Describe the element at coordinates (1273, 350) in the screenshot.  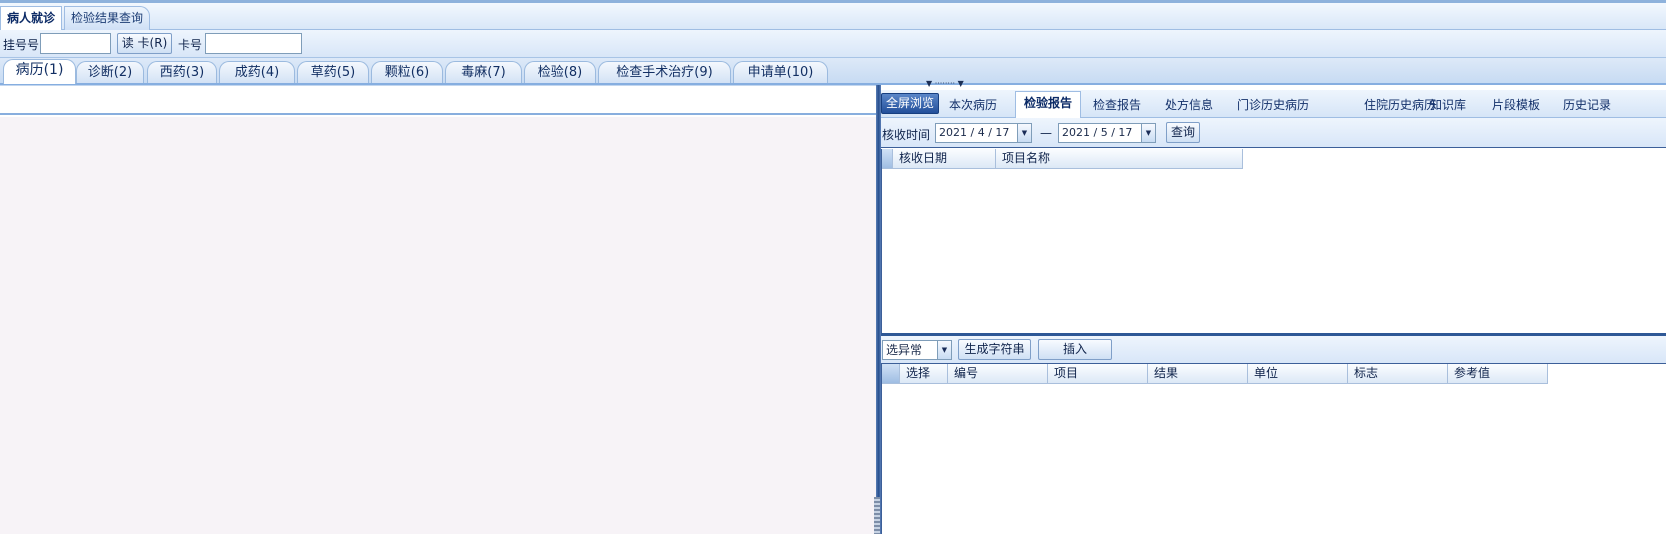
I see `result-toolbar: 选异常 ▼ 生成字符串 插入` at that location.